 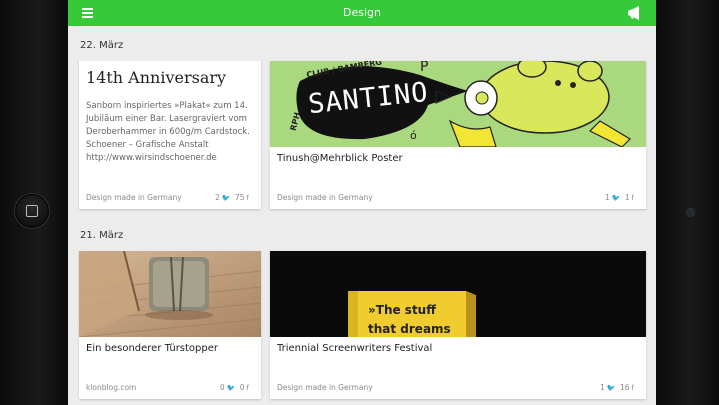 I want to click on doorstop-photo, so click(x=170, y=294).